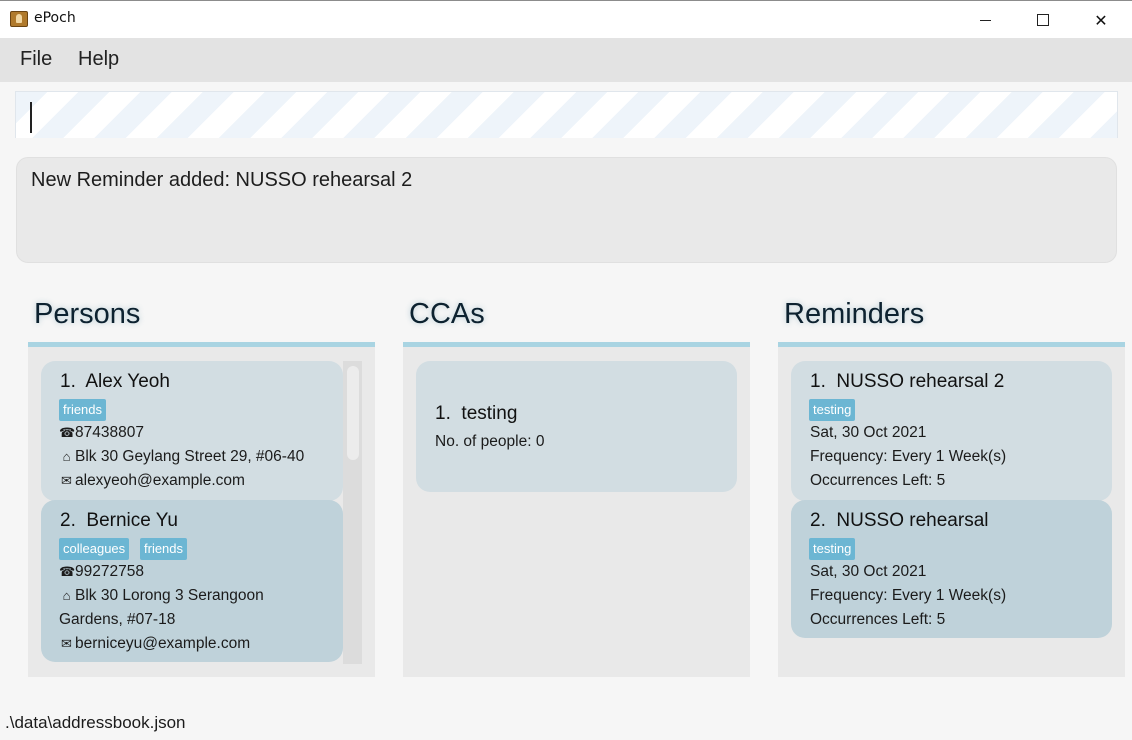  What do you see at coordinates (98, 59) in the screenshot?
I see `menu-help: Help` at bounding box center [98, 59].